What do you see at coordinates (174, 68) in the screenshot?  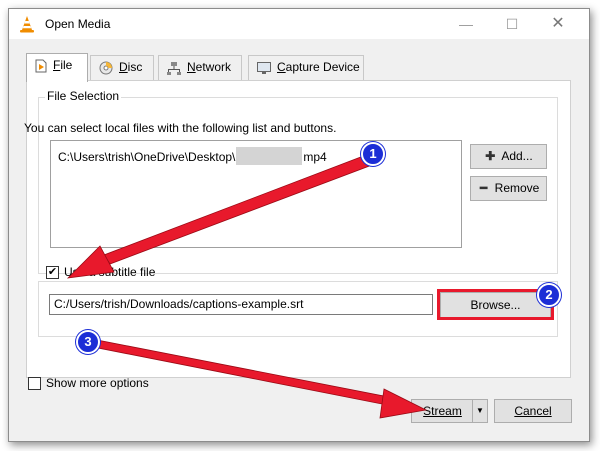 I see `network-icon` at bounding box center [174, 68].